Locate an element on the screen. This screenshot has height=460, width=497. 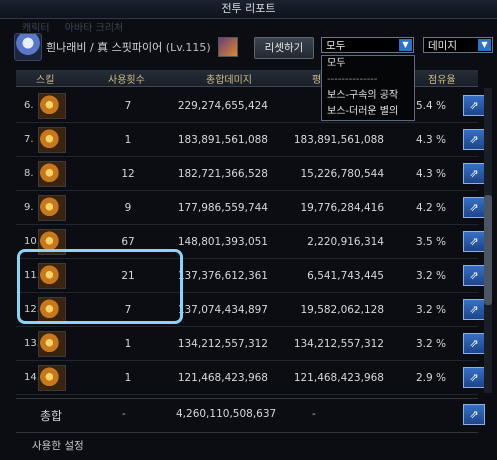
row-rank: 8. is located at coordinates (29, 173).